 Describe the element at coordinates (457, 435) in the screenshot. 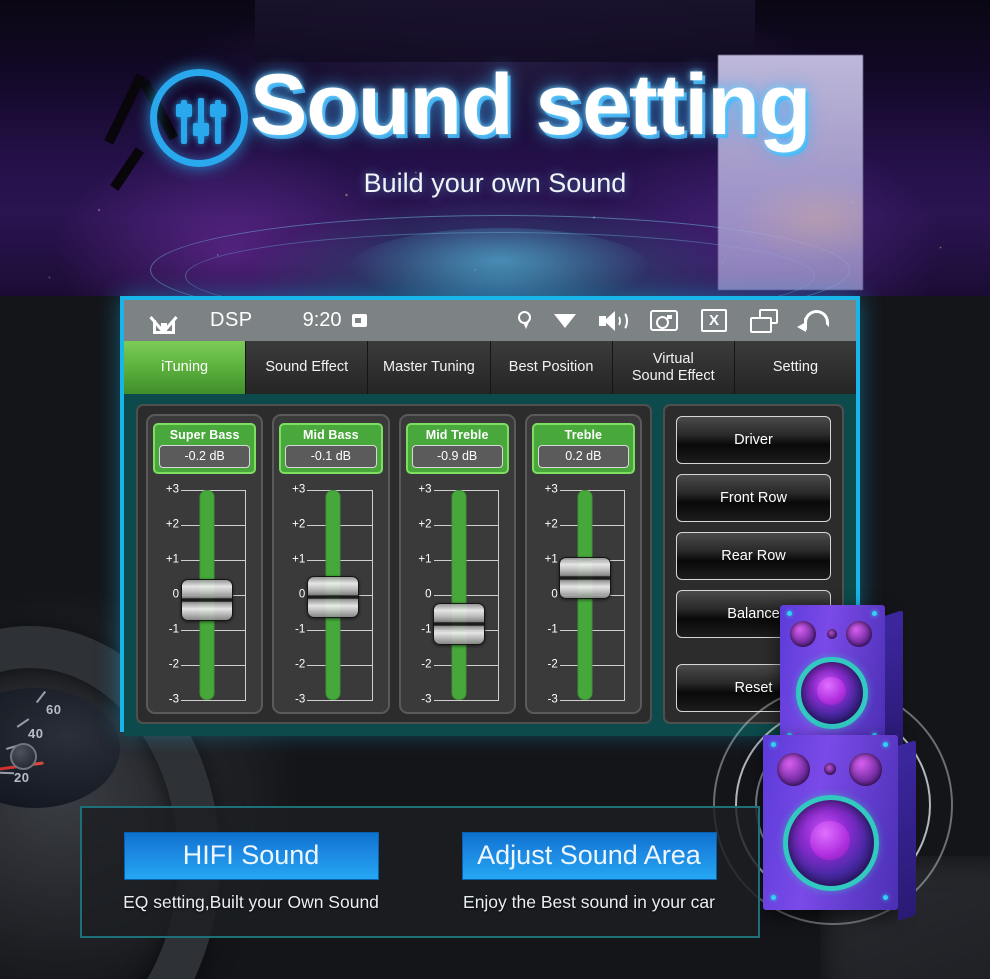

I see `eq-band-name: Mid Treble` at that location.